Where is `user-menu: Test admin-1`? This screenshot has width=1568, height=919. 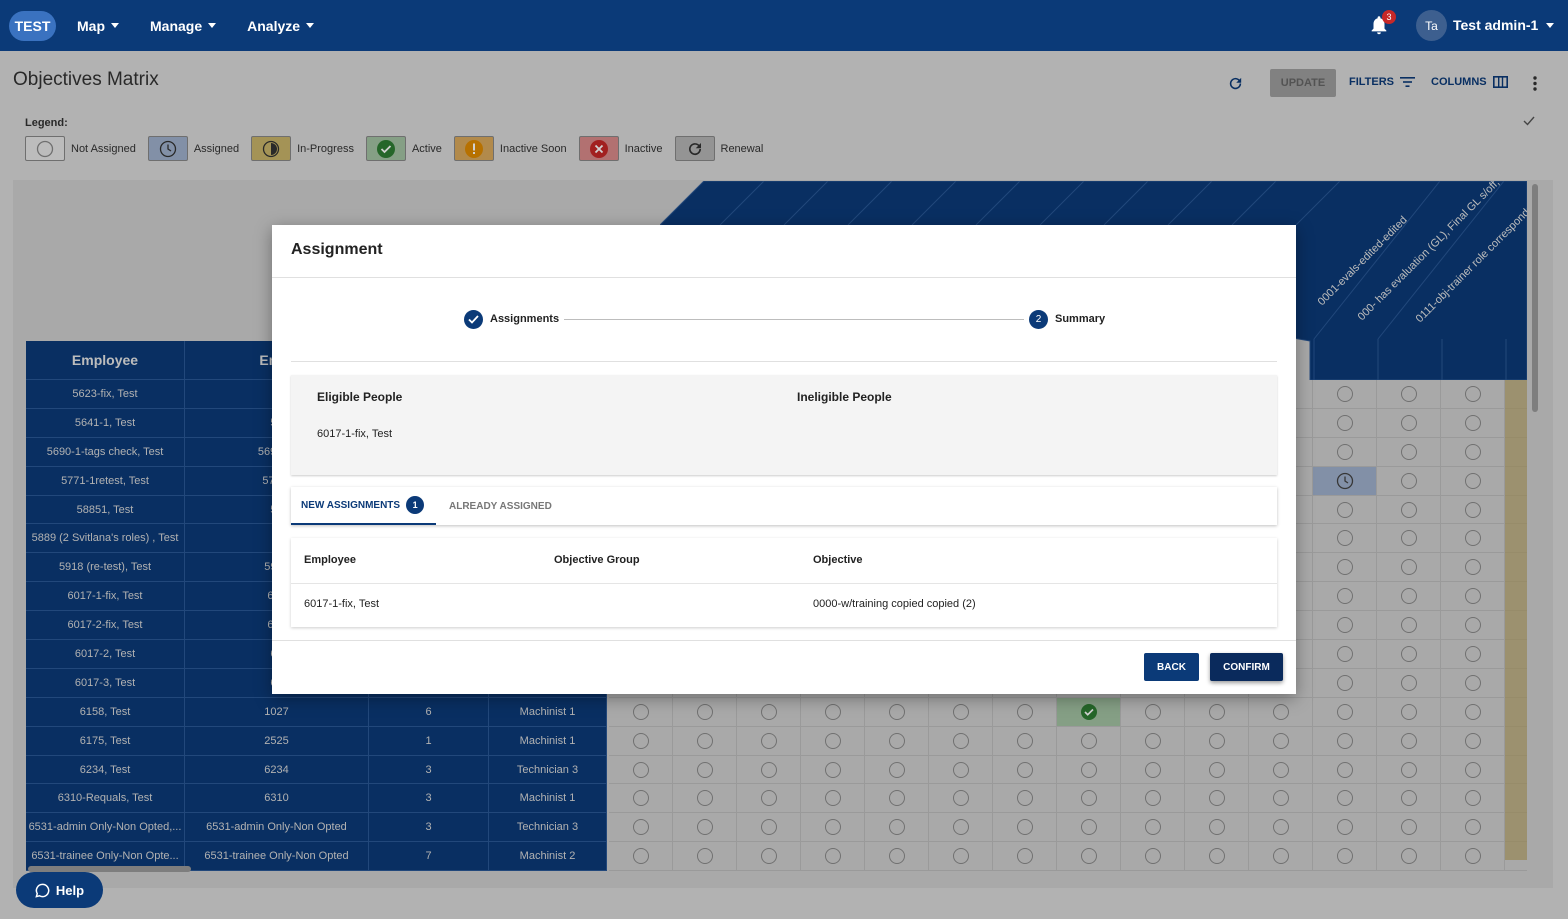
user-menu: Test admin-1 is located at coordinates (1504, 25).